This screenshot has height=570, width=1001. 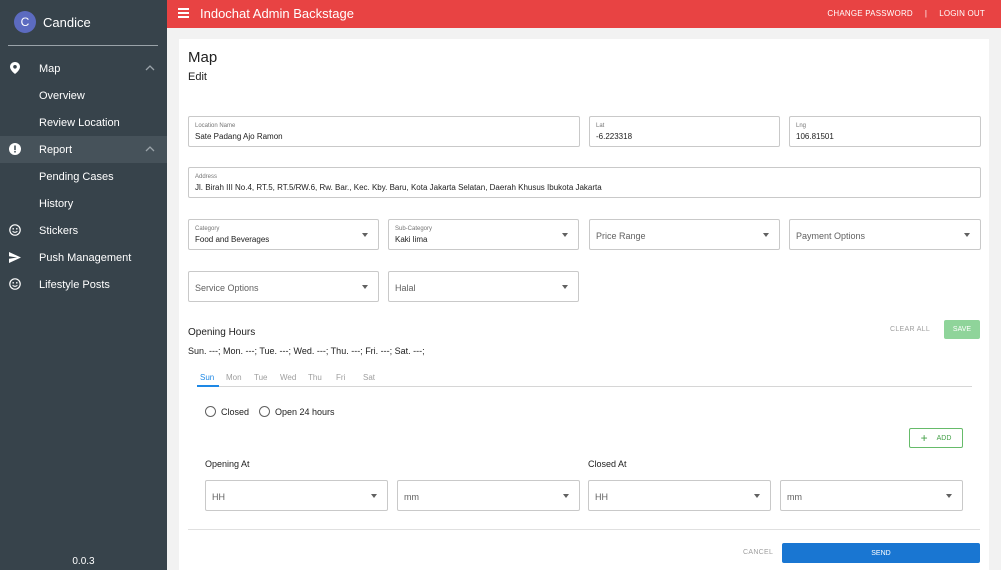 What do you see at coordinates (283, 234) in the screenshot?
I see `category-select: Category Food and Beverages` at bounding box center [283, 234].